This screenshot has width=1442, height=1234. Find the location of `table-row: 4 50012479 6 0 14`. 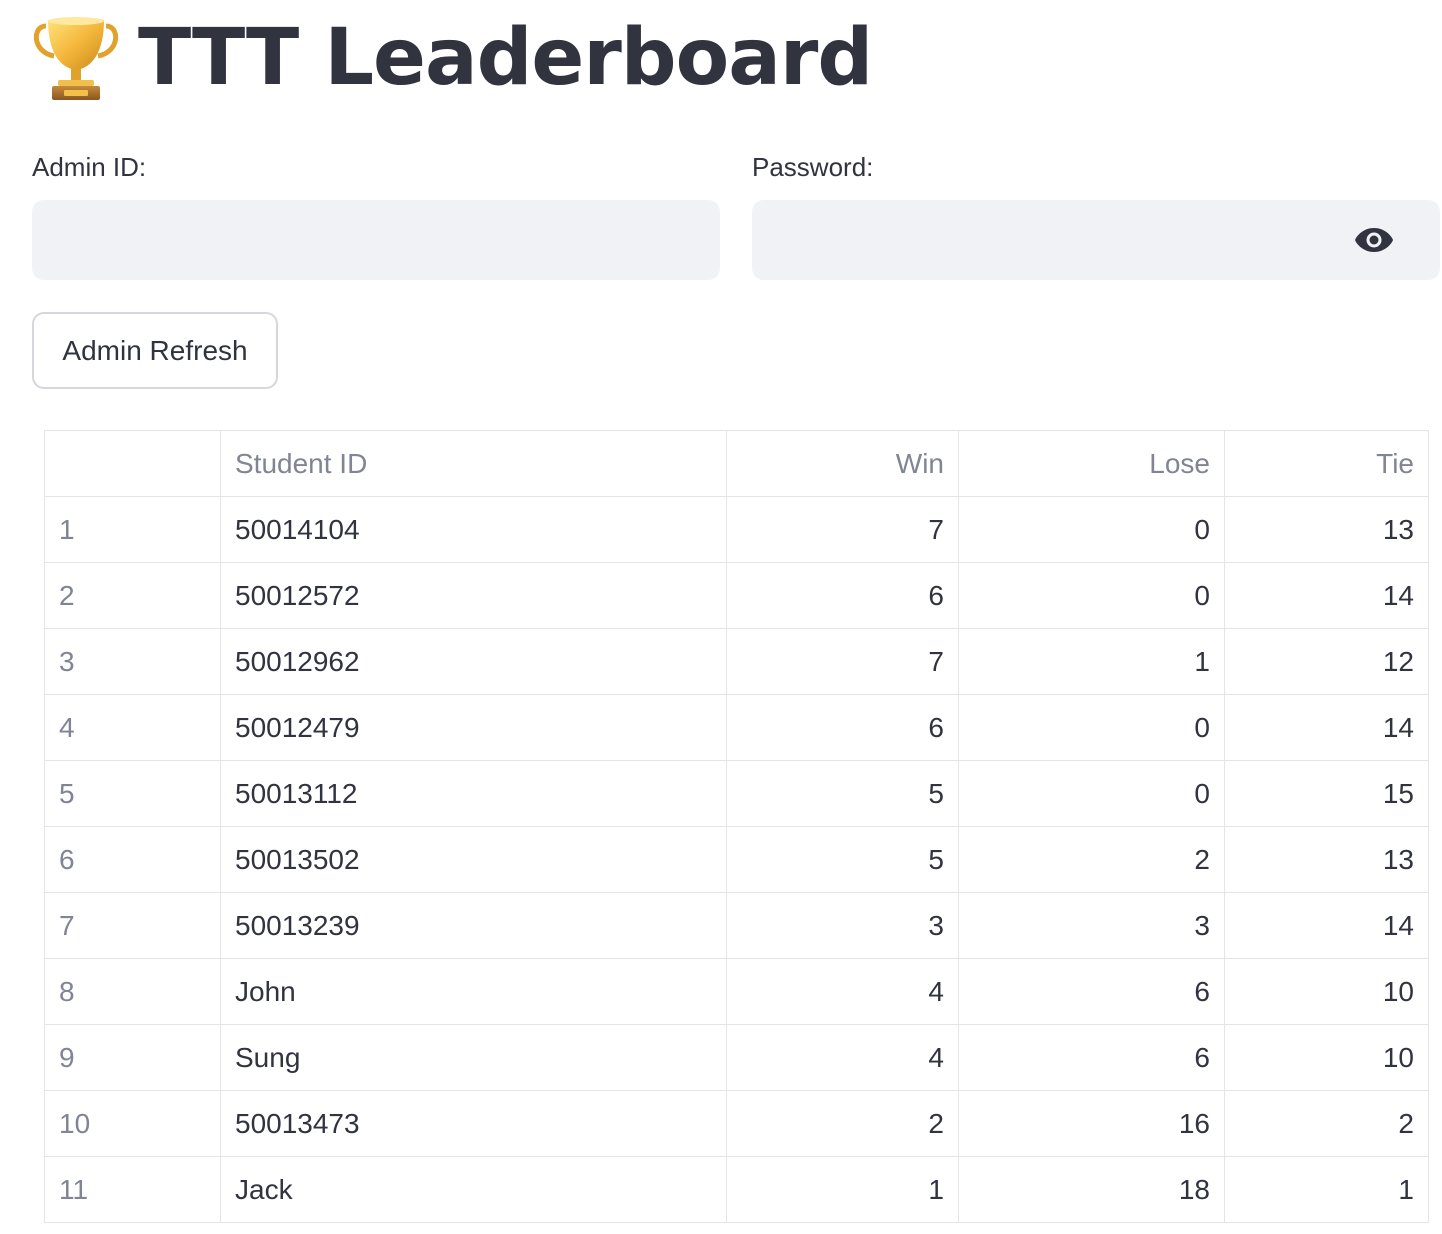

table-row: 4 50012479 6 0 14 is located at coordinates (736, 727).